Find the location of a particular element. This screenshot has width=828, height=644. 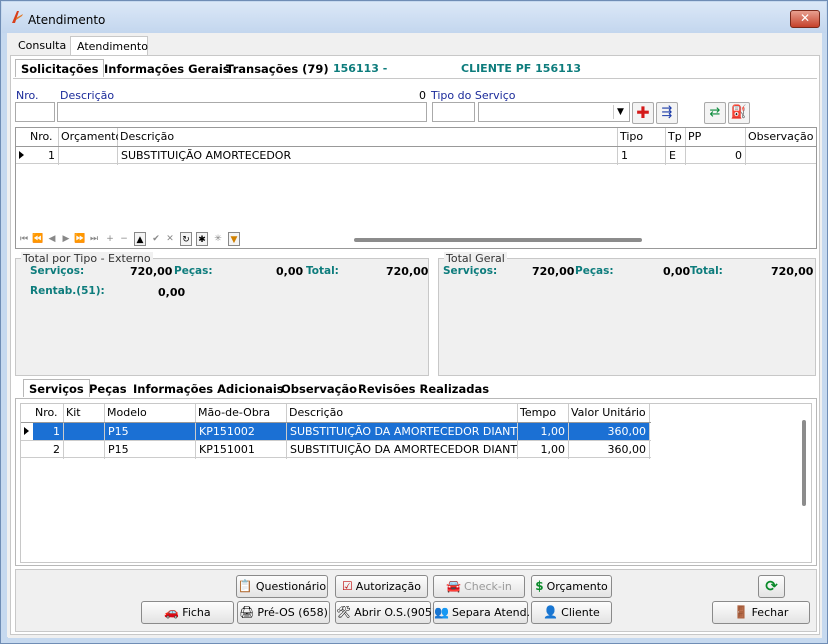

svc-col-header-modelo: Modelo is located at coordinates (150, 413).